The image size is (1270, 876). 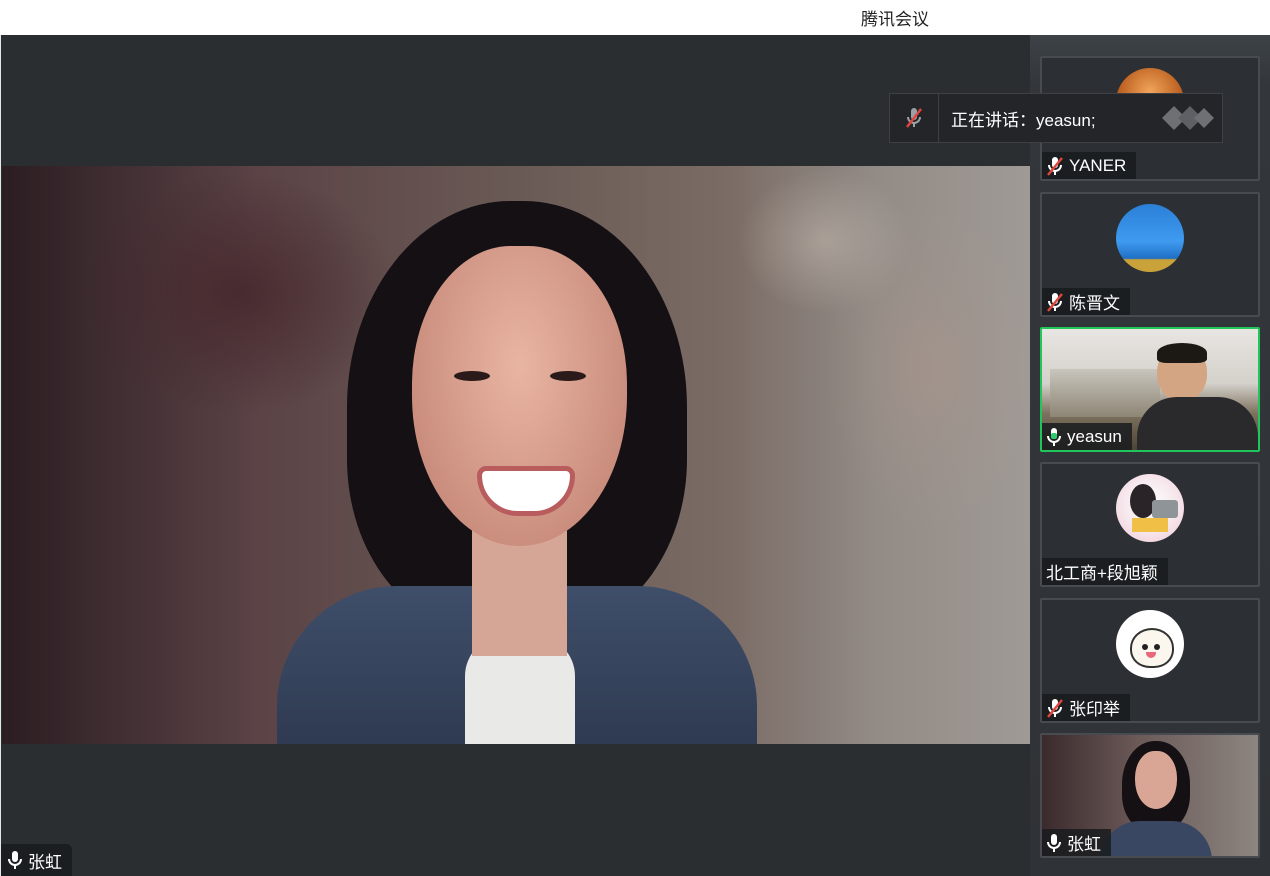 I want to click on participant-name: 北工商+段旭颖, so click(x=1102, y=573).